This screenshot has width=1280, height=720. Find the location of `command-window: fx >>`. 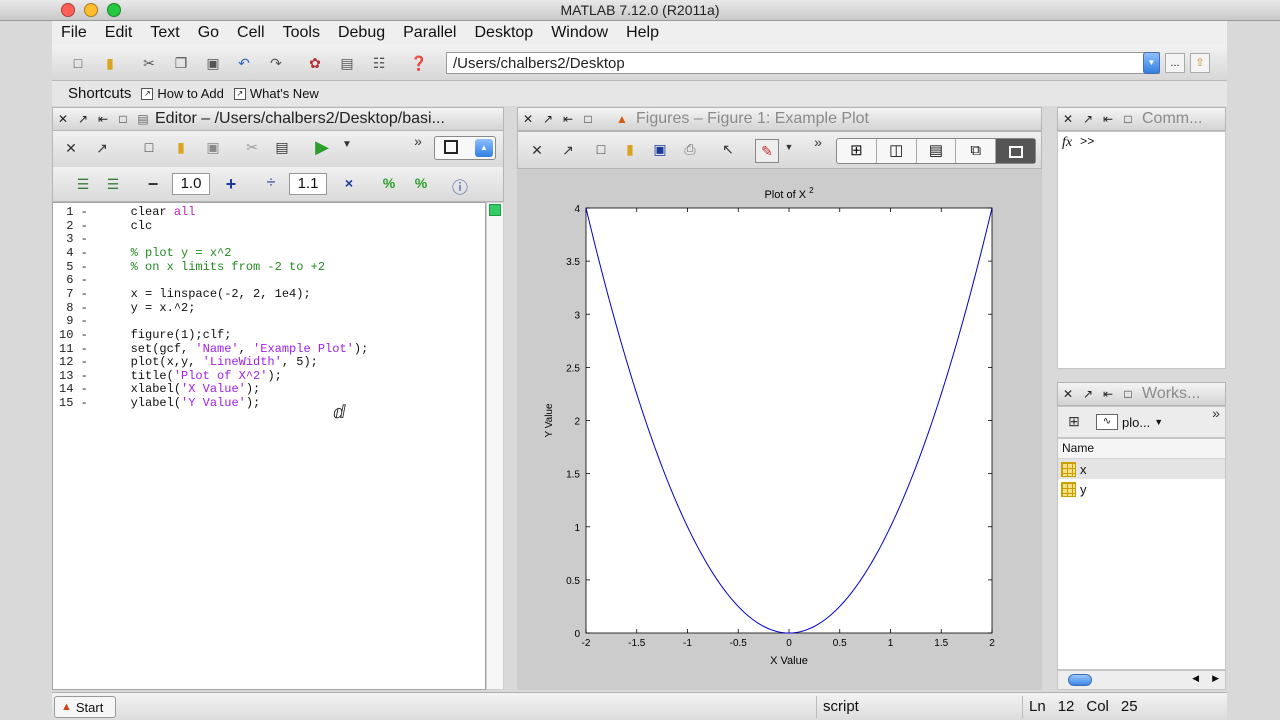

command-window: fx >> is located at coordinates (1141, 250).